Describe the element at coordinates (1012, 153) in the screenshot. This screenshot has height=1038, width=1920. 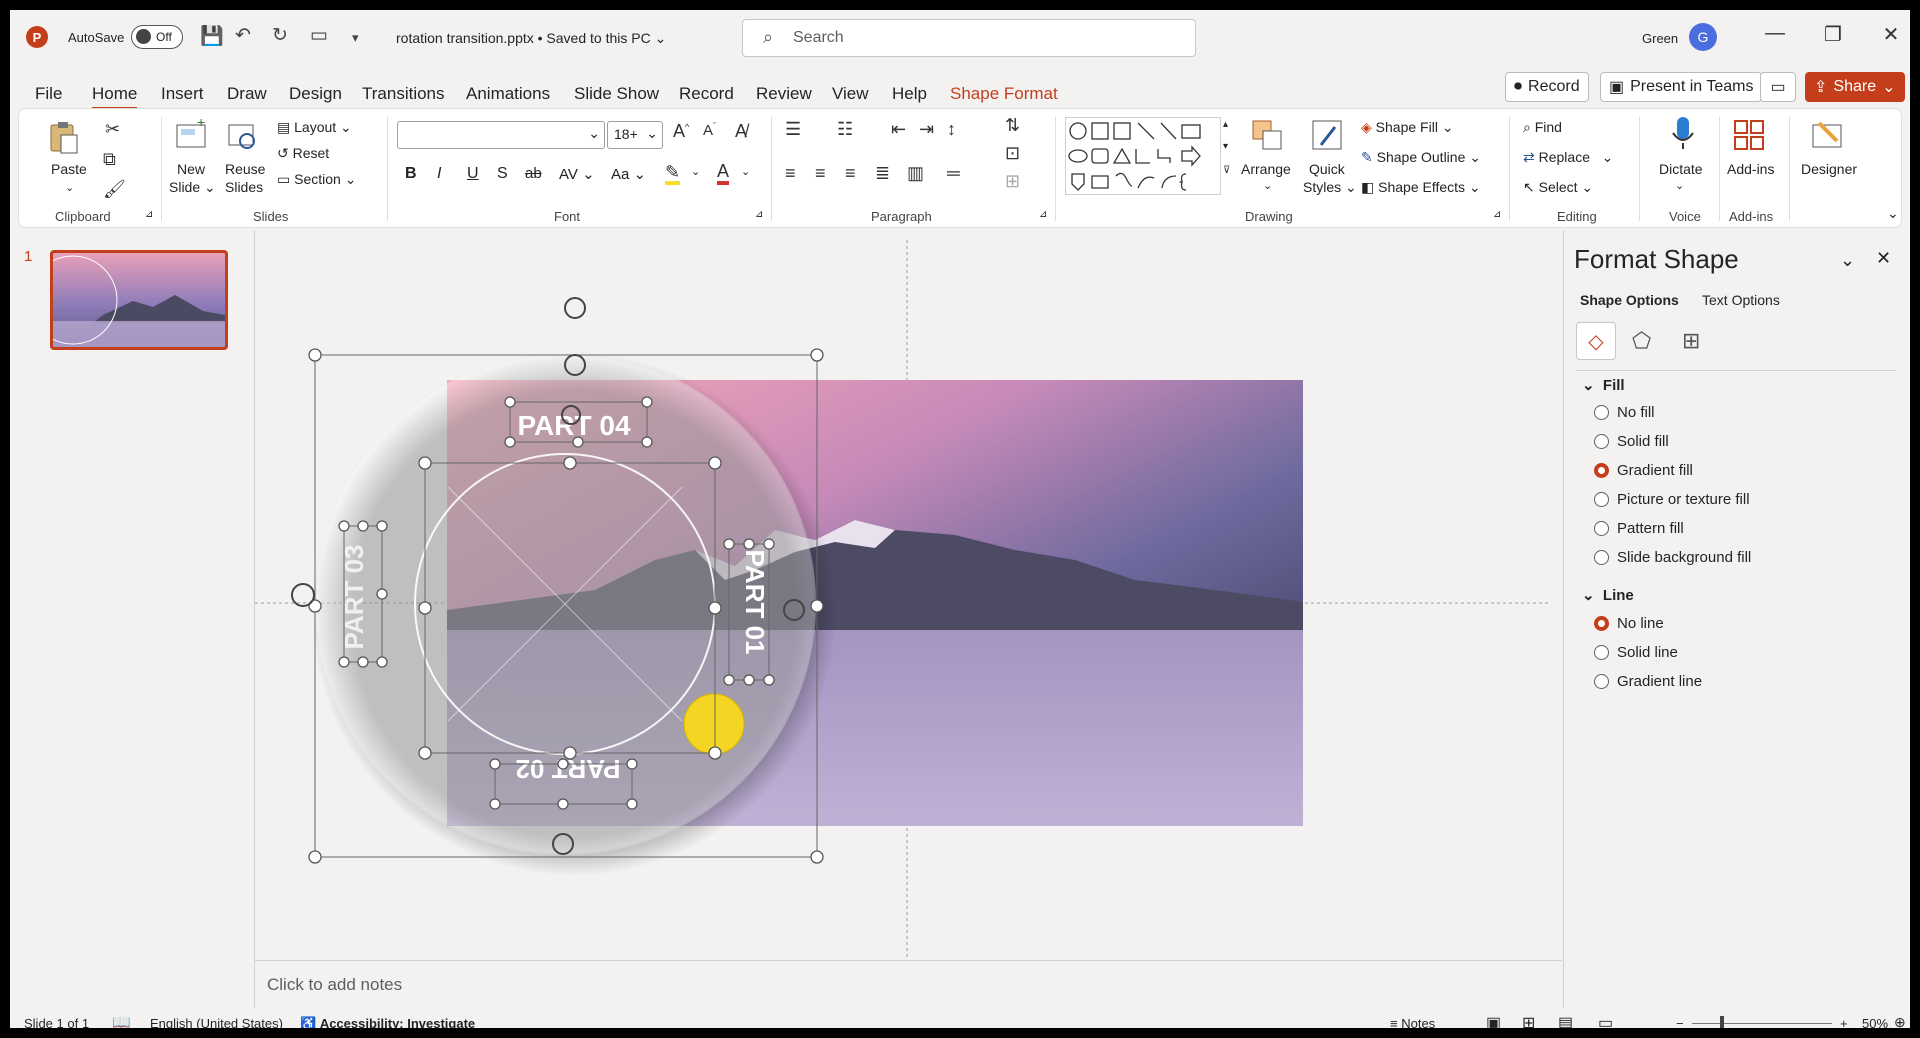
I see `align-text-icon: ⊡` at that location.